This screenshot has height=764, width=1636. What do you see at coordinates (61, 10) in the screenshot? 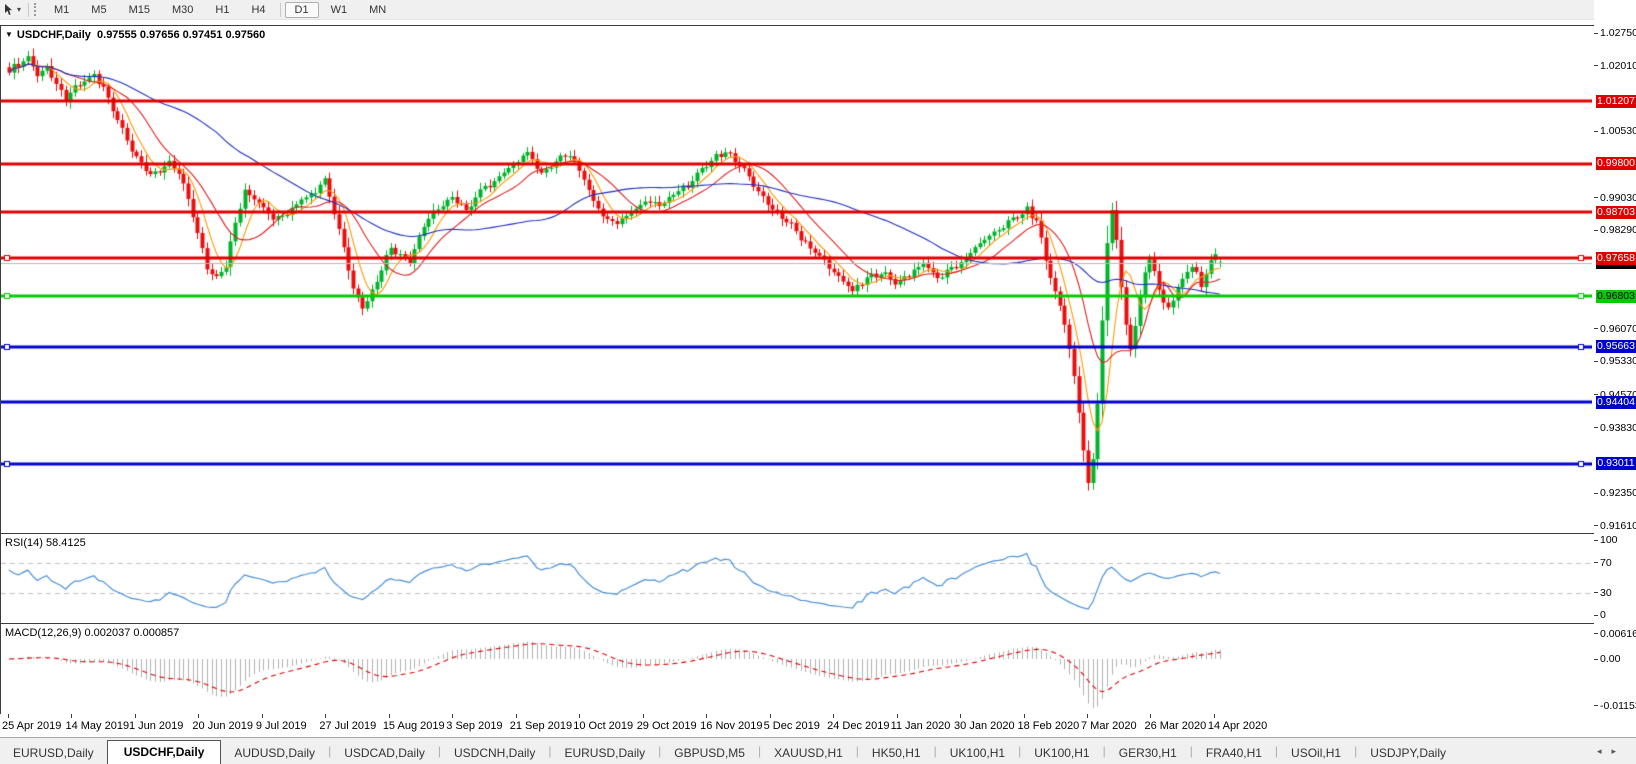
I see `timeframe-button-m1: M1` at bounding box center [61, 10].